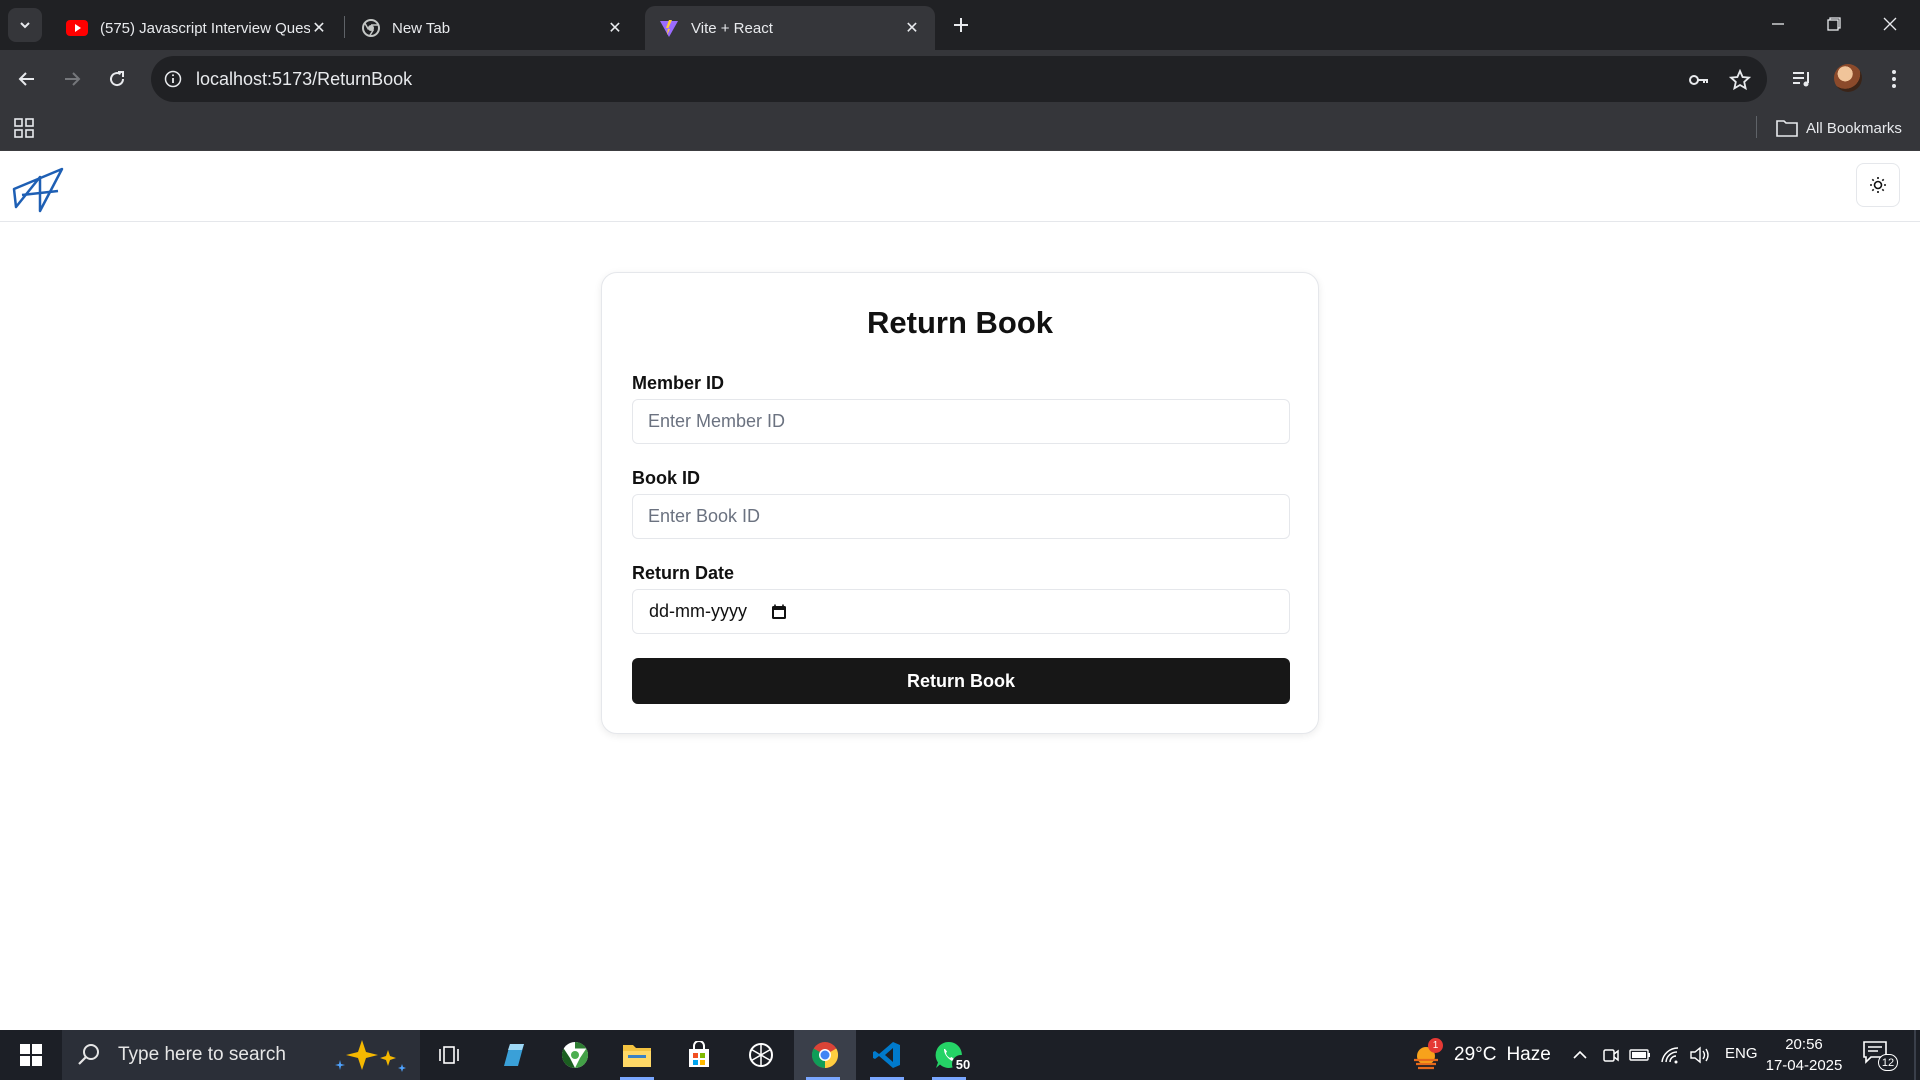 This screenshot has width=1920, height=1080. What do you see at coordinates (669, 28) in the screenshot?
I see `vite-icon` at bounding box center [669, 28].